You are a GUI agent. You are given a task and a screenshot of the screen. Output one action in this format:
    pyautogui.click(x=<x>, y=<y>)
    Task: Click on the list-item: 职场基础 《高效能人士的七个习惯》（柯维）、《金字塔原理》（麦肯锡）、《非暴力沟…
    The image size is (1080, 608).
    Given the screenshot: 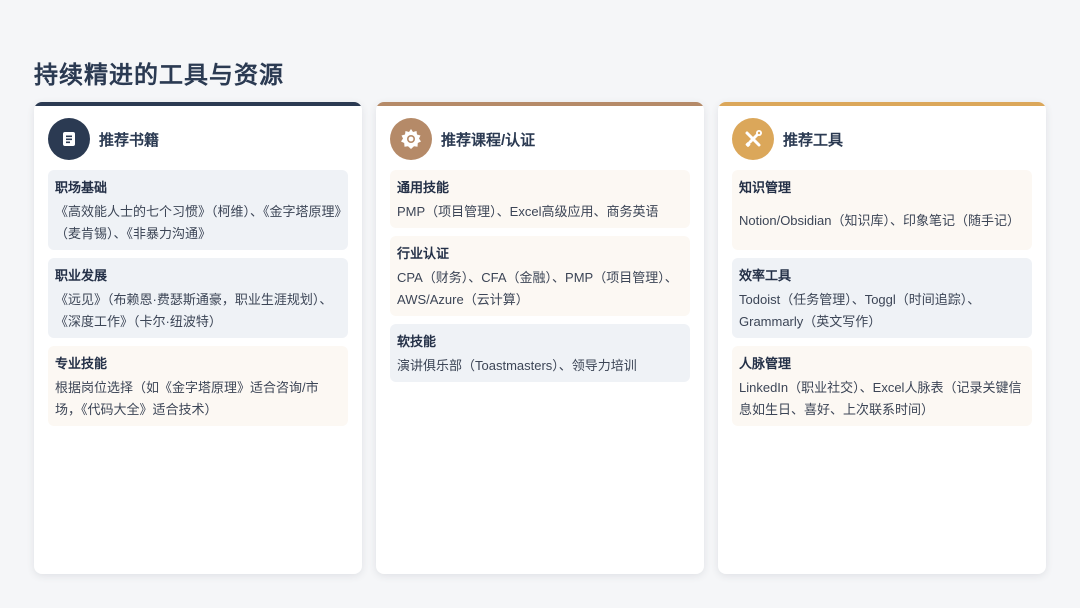 What is the action you would take?
    pyautogui.click(x=198, y=210)
    